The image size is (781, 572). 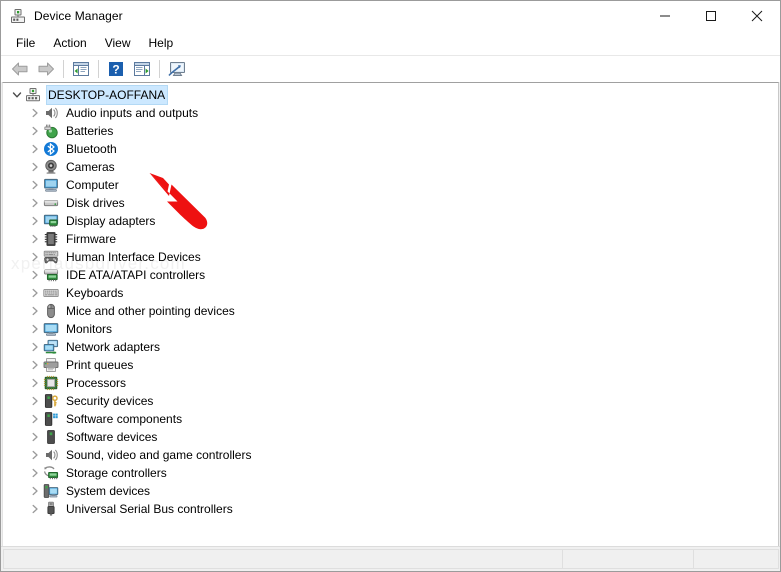 I want to click on firmware-chip-icon, so click(x=51, y=239).